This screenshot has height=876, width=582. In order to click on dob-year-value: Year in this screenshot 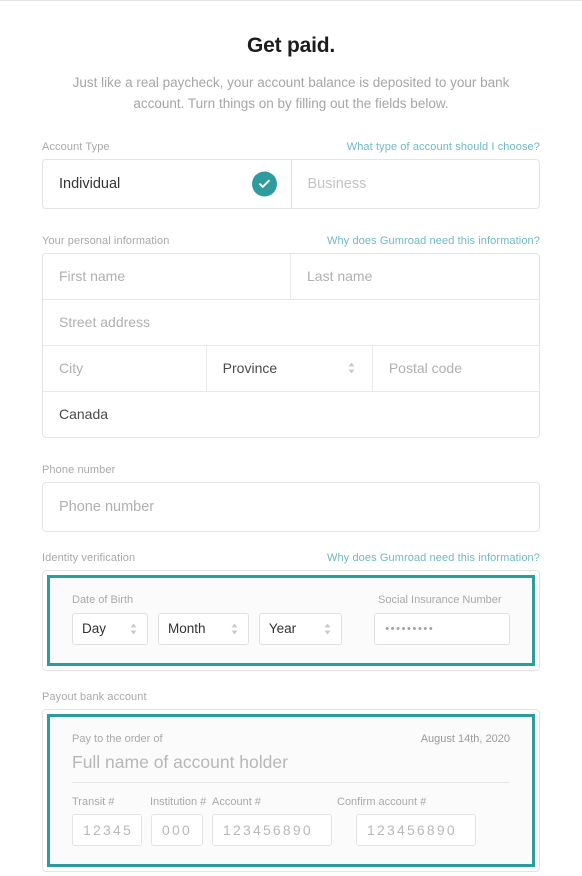, I will do `click(282, 629)`.